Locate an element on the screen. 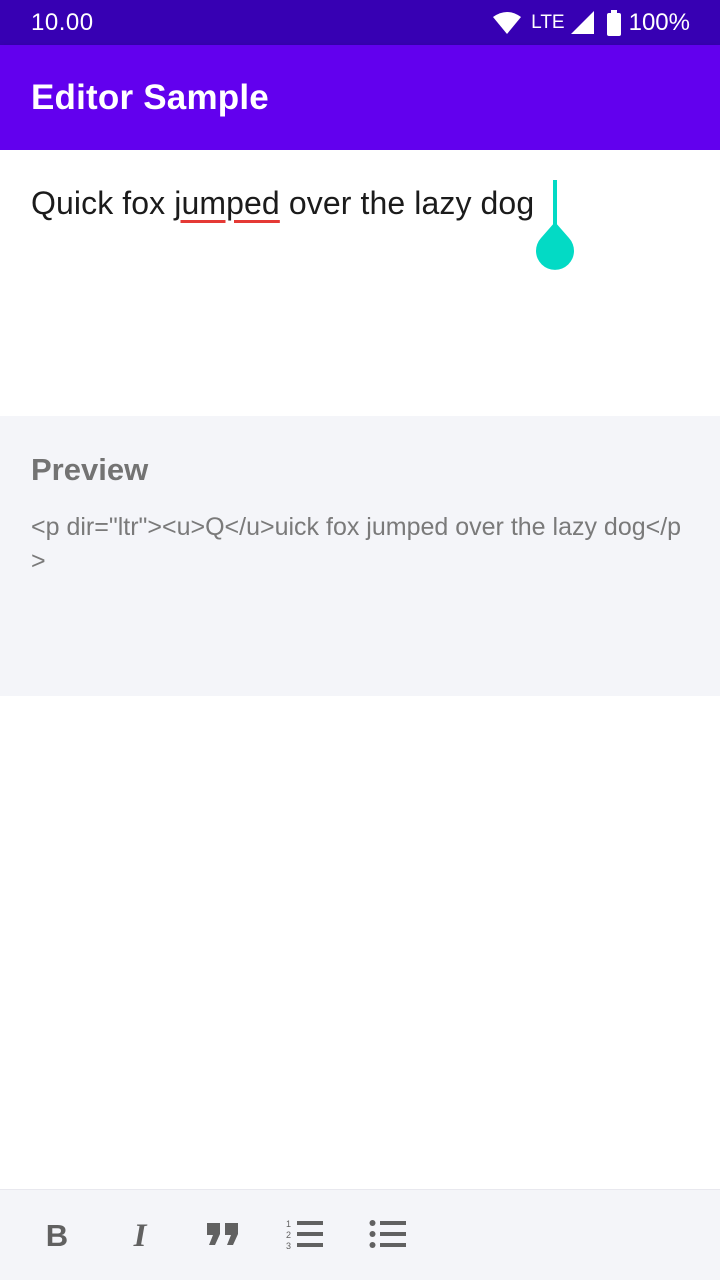 The width and height of the screenshot is (720, 1280). svg-text: 1 is located at coordinates (288, 1224).